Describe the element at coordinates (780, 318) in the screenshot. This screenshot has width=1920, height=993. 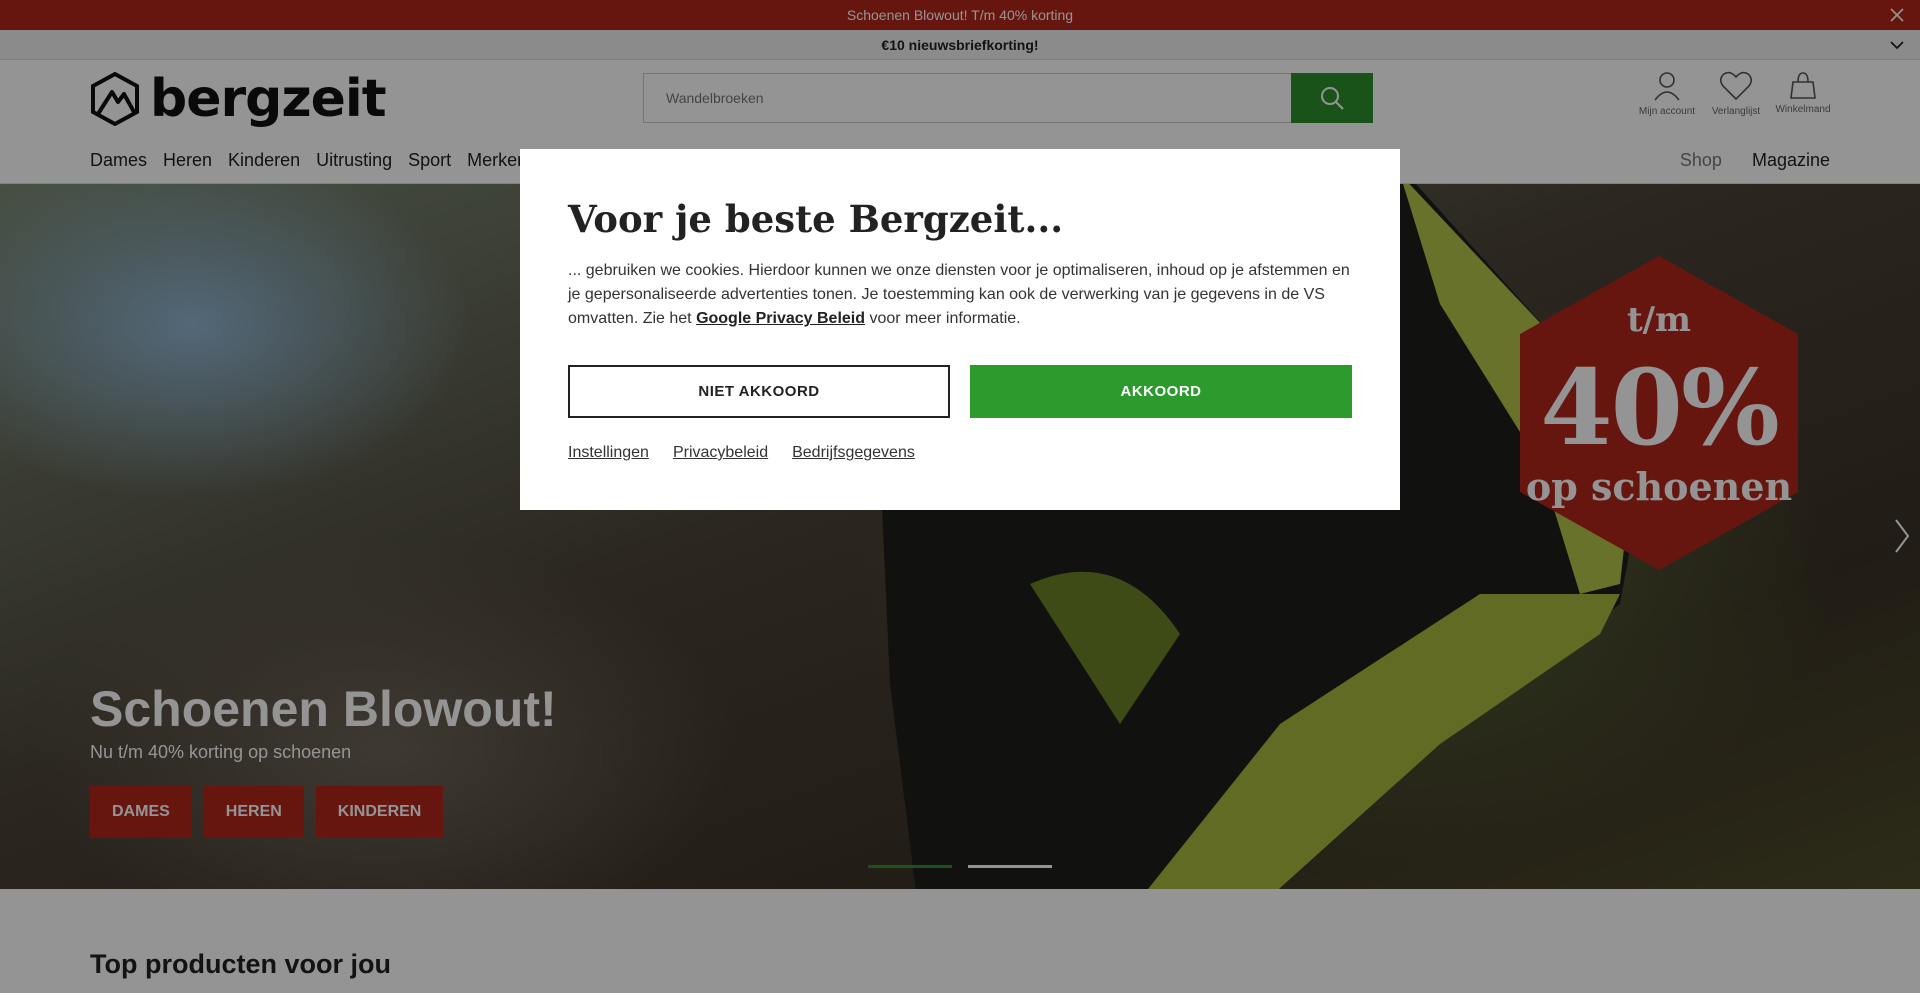
I see `google-privacy-link: Google Privacy Beleid` at that location.